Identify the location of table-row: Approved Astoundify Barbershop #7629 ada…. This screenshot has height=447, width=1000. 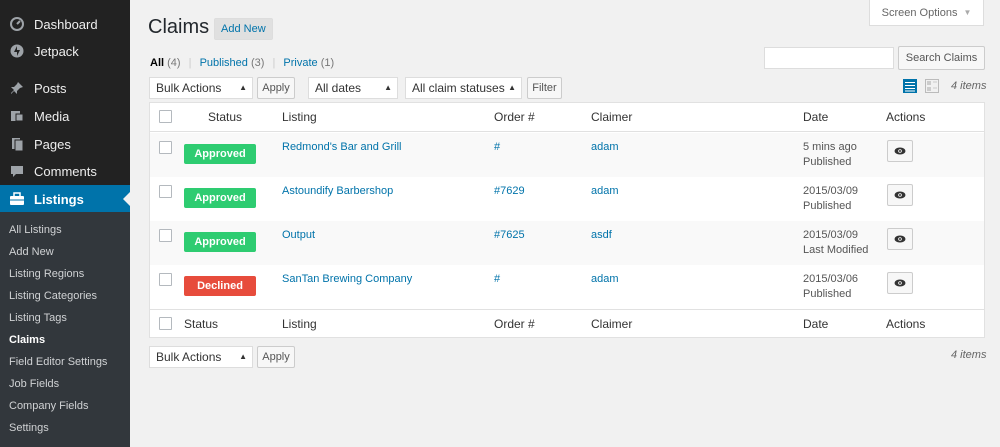
(567, 199).